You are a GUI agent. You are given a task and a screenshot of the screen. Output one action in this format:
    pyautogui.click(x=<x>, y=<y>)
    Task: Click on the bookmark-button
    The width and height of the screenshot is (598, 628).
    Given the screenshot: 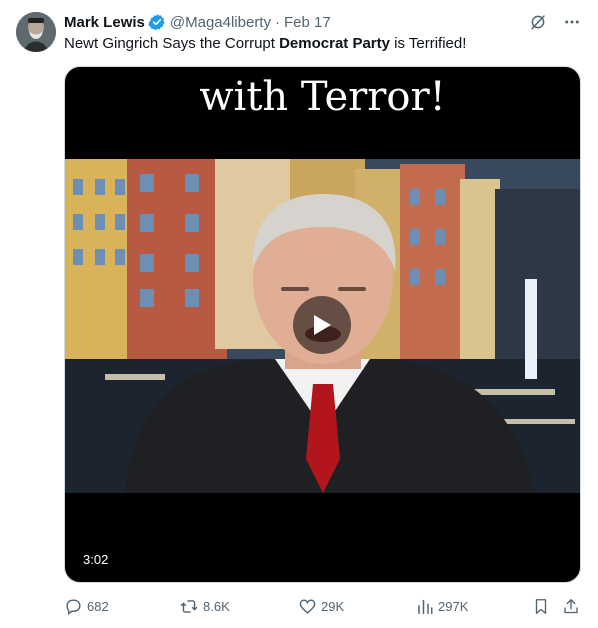 What is the action you would take?
    pyautogui.click(x=541, y=606)
    